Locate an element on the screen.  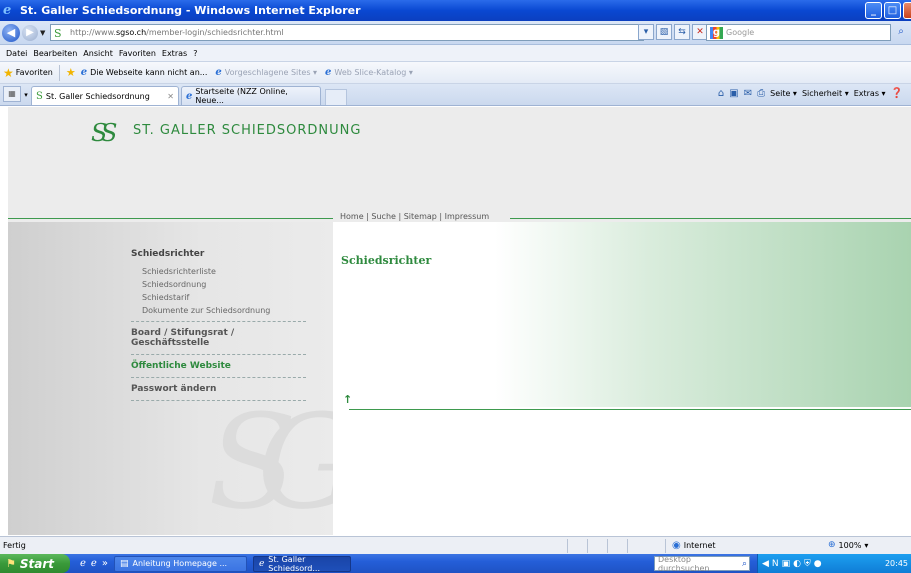
address-actions: ▾ ▧ ⇆ ✕ is located at coordinates (673, 32).